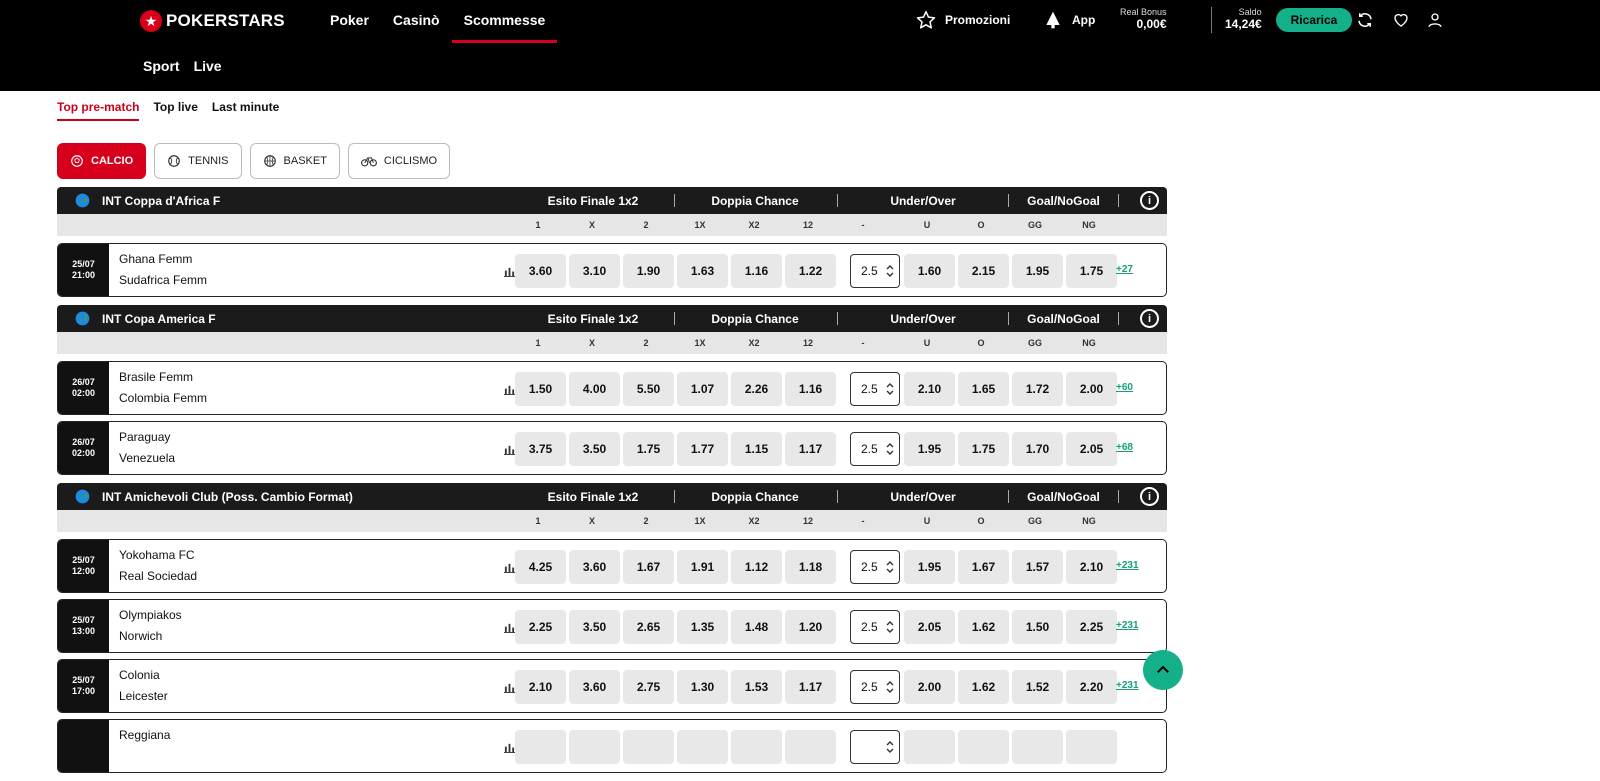 The height and width of the screenshot is (781, 1600). Describe the element at coordinates (245, 110) in the screenshot. I see `tab-last-minute: Last minute` at that location.